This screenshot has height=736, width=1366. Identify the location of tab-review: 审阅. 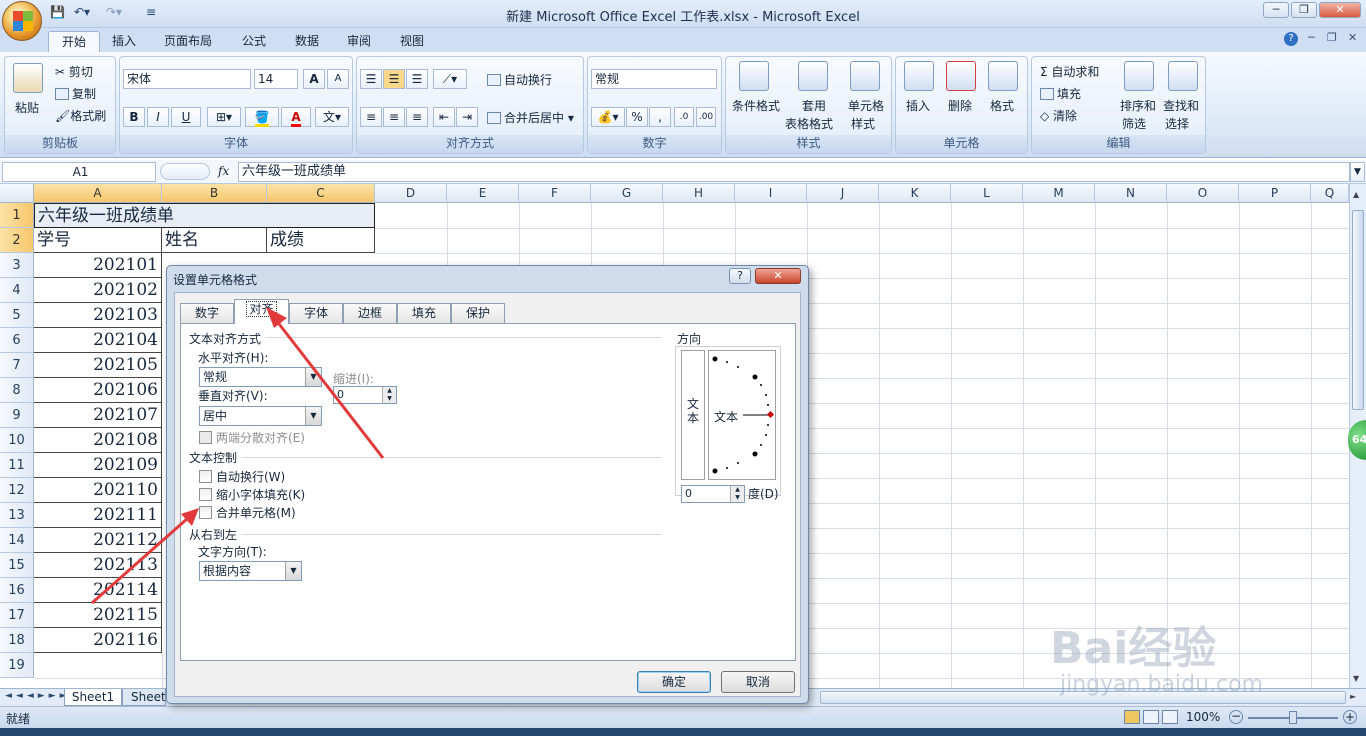
(359, 41).